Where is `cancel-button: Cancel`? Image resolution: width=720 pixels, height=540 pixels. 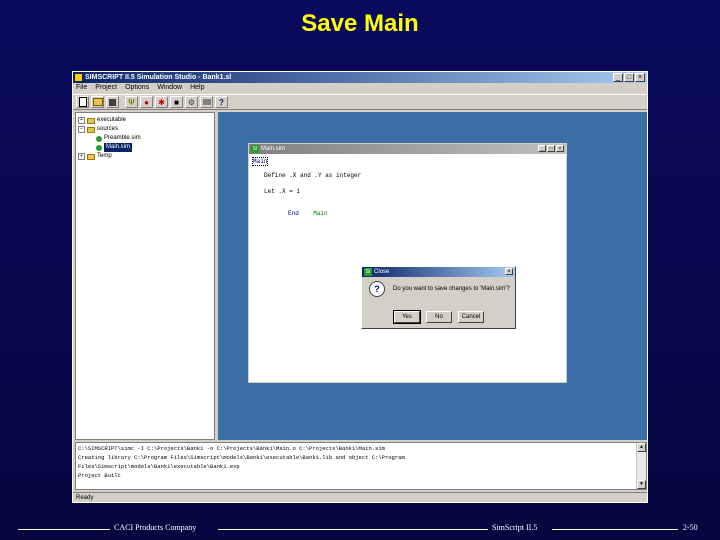
cancel-button: Cancel is located at coordinates (471, 317).